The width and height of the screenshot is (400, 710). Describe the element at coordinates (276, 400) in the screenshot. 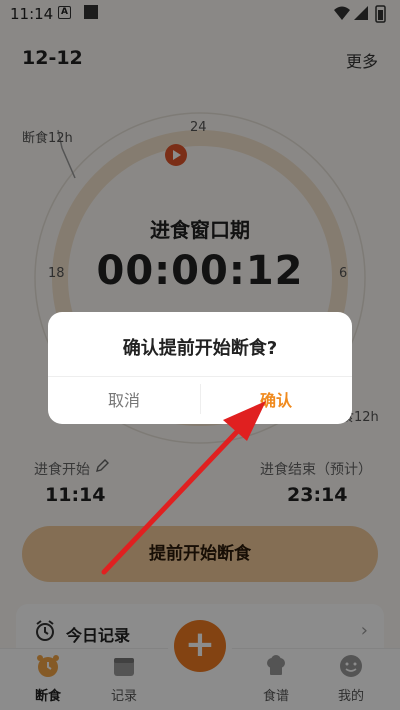

I see `confirm-button: 确认` at that location.